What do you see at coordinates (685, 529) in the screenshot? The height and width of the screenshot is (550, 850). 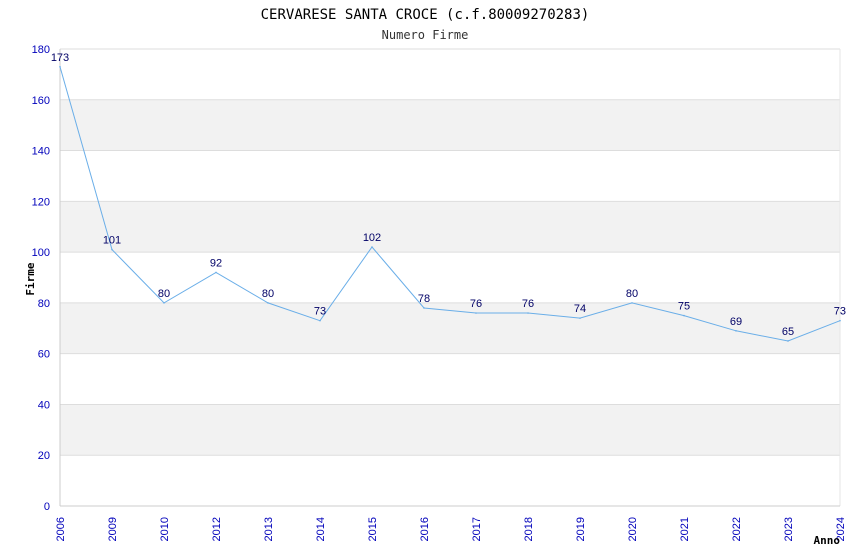 I see `x-tick-label: 2021` at bounding box center [685, 529].